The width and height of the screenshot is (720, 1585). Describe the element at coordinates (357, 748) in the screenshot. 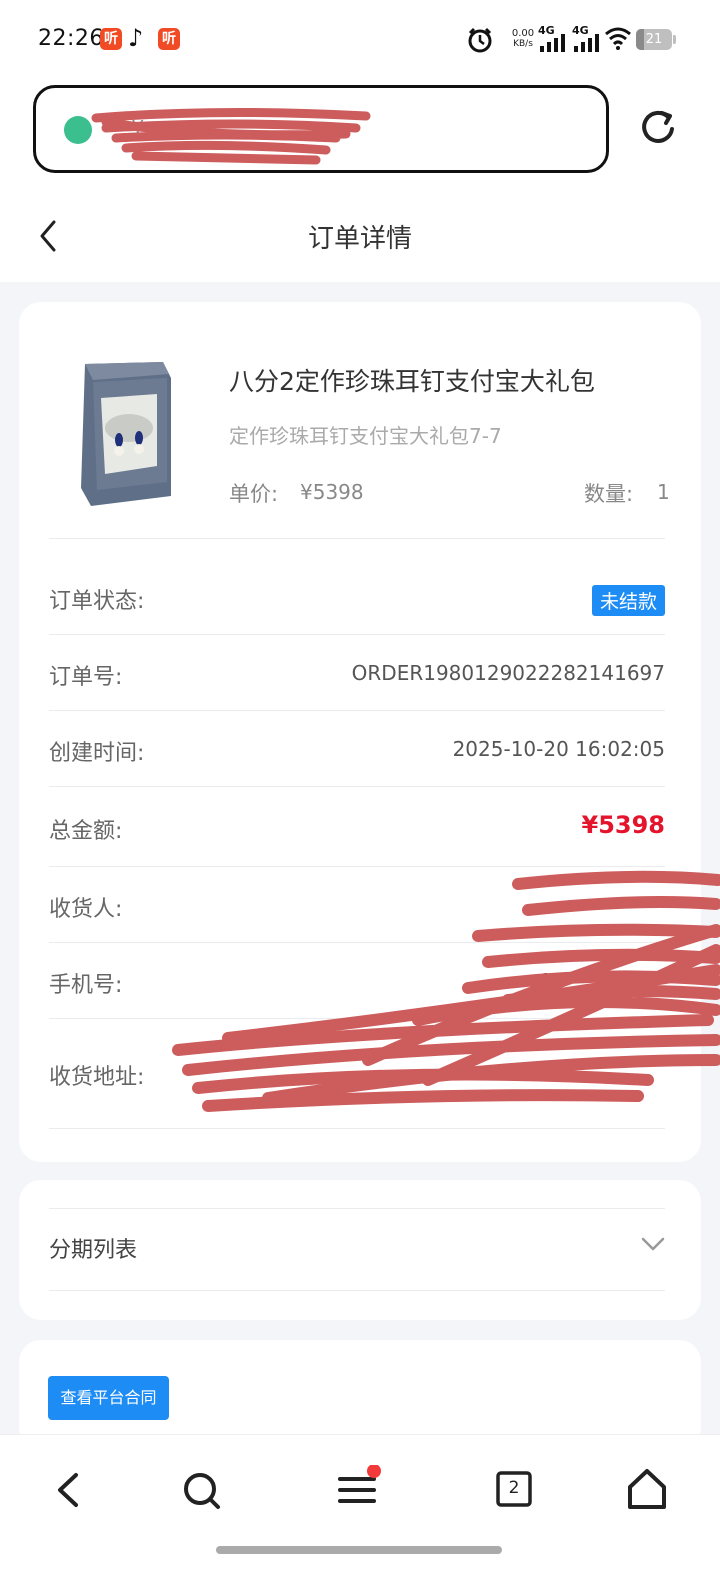

I see `created-time-row: 创建时间: 2025-10-20 16:02:05` at that location.